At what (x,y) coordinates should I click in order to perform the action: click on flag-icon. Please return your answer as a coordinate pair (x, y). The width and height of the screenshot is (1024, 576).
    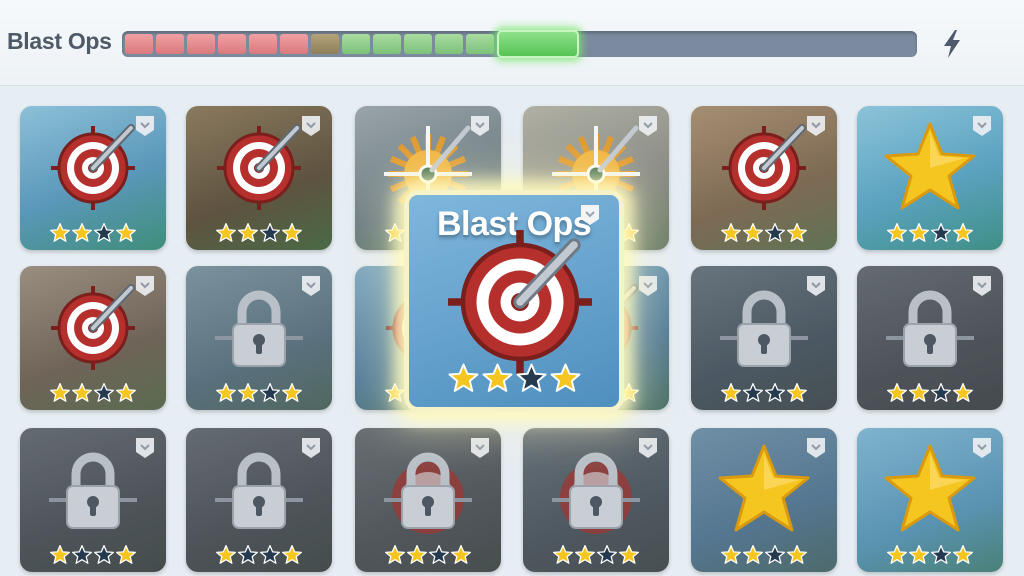
    Looking at the image, I should click on (590, 215).